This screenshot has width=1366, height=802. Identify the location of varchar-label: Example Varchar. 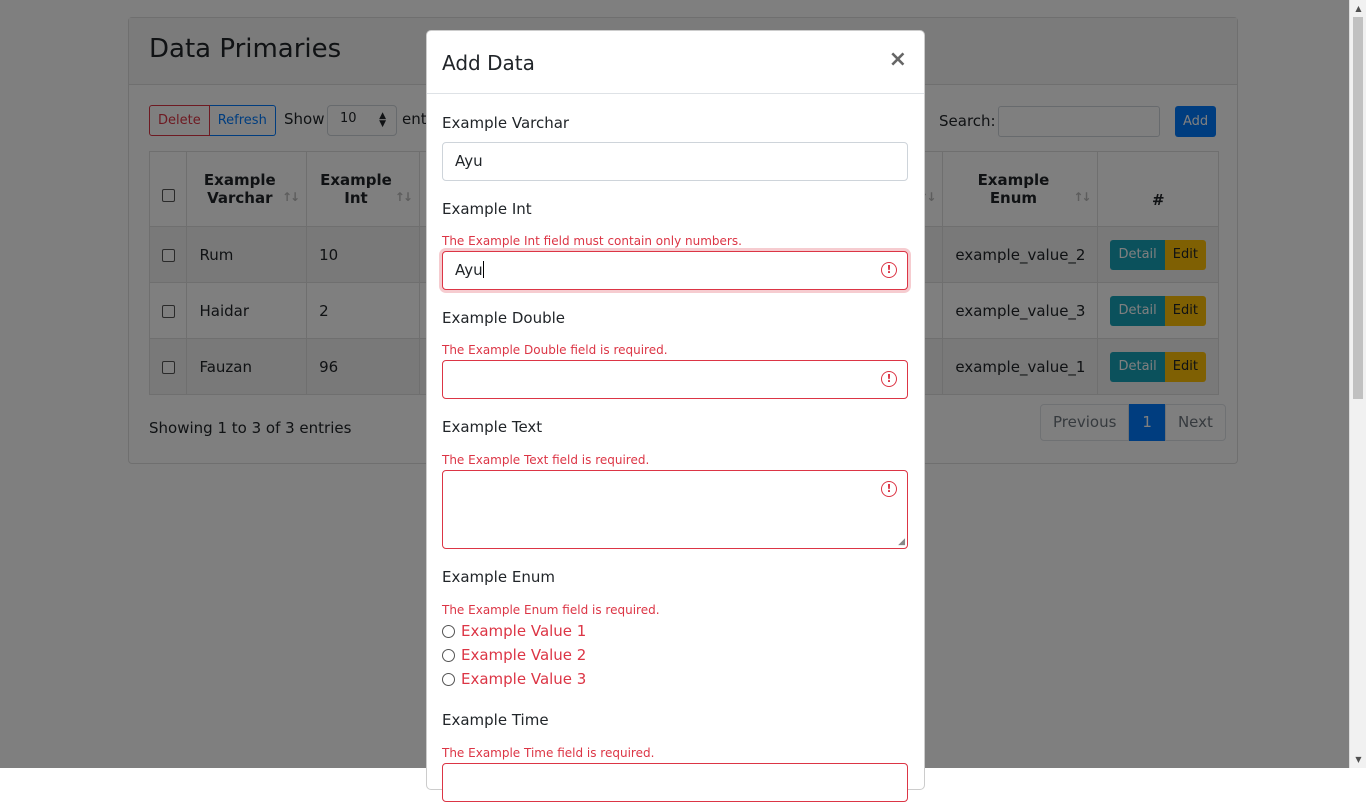
(506, 123).